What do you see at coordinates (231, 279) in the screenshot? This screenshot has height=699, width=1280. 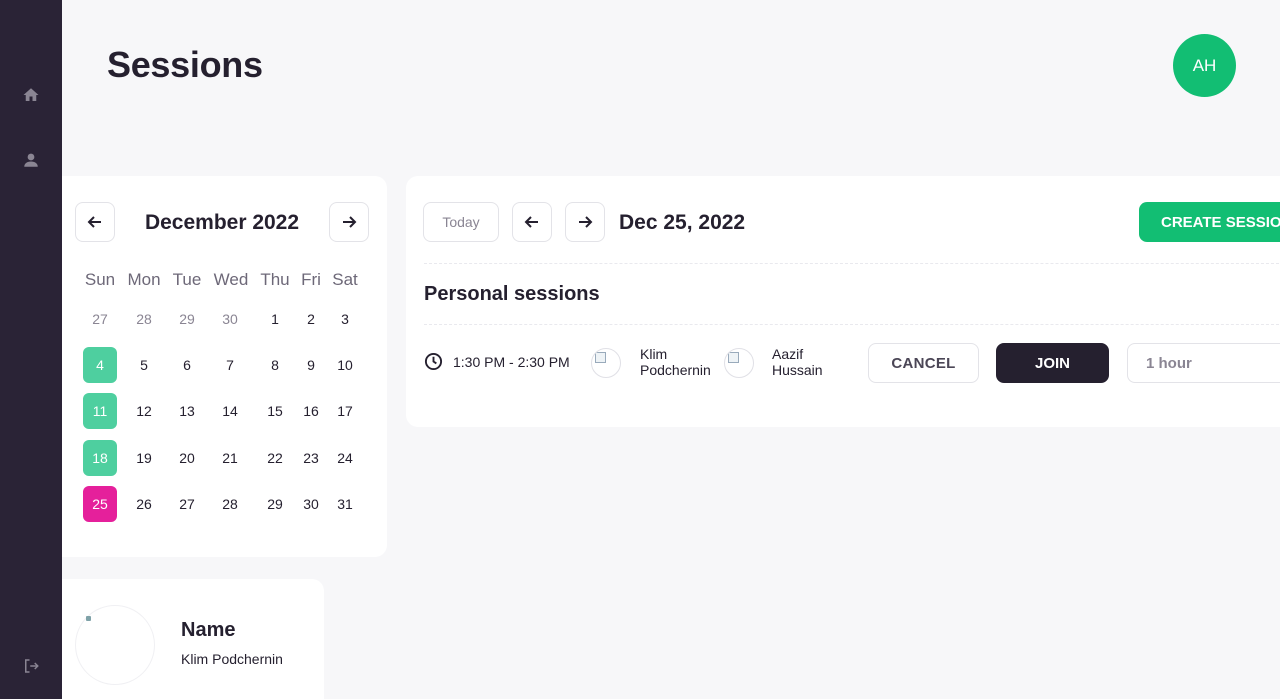 I see `weekday-label: Wed` at bounding box center [231, 279].